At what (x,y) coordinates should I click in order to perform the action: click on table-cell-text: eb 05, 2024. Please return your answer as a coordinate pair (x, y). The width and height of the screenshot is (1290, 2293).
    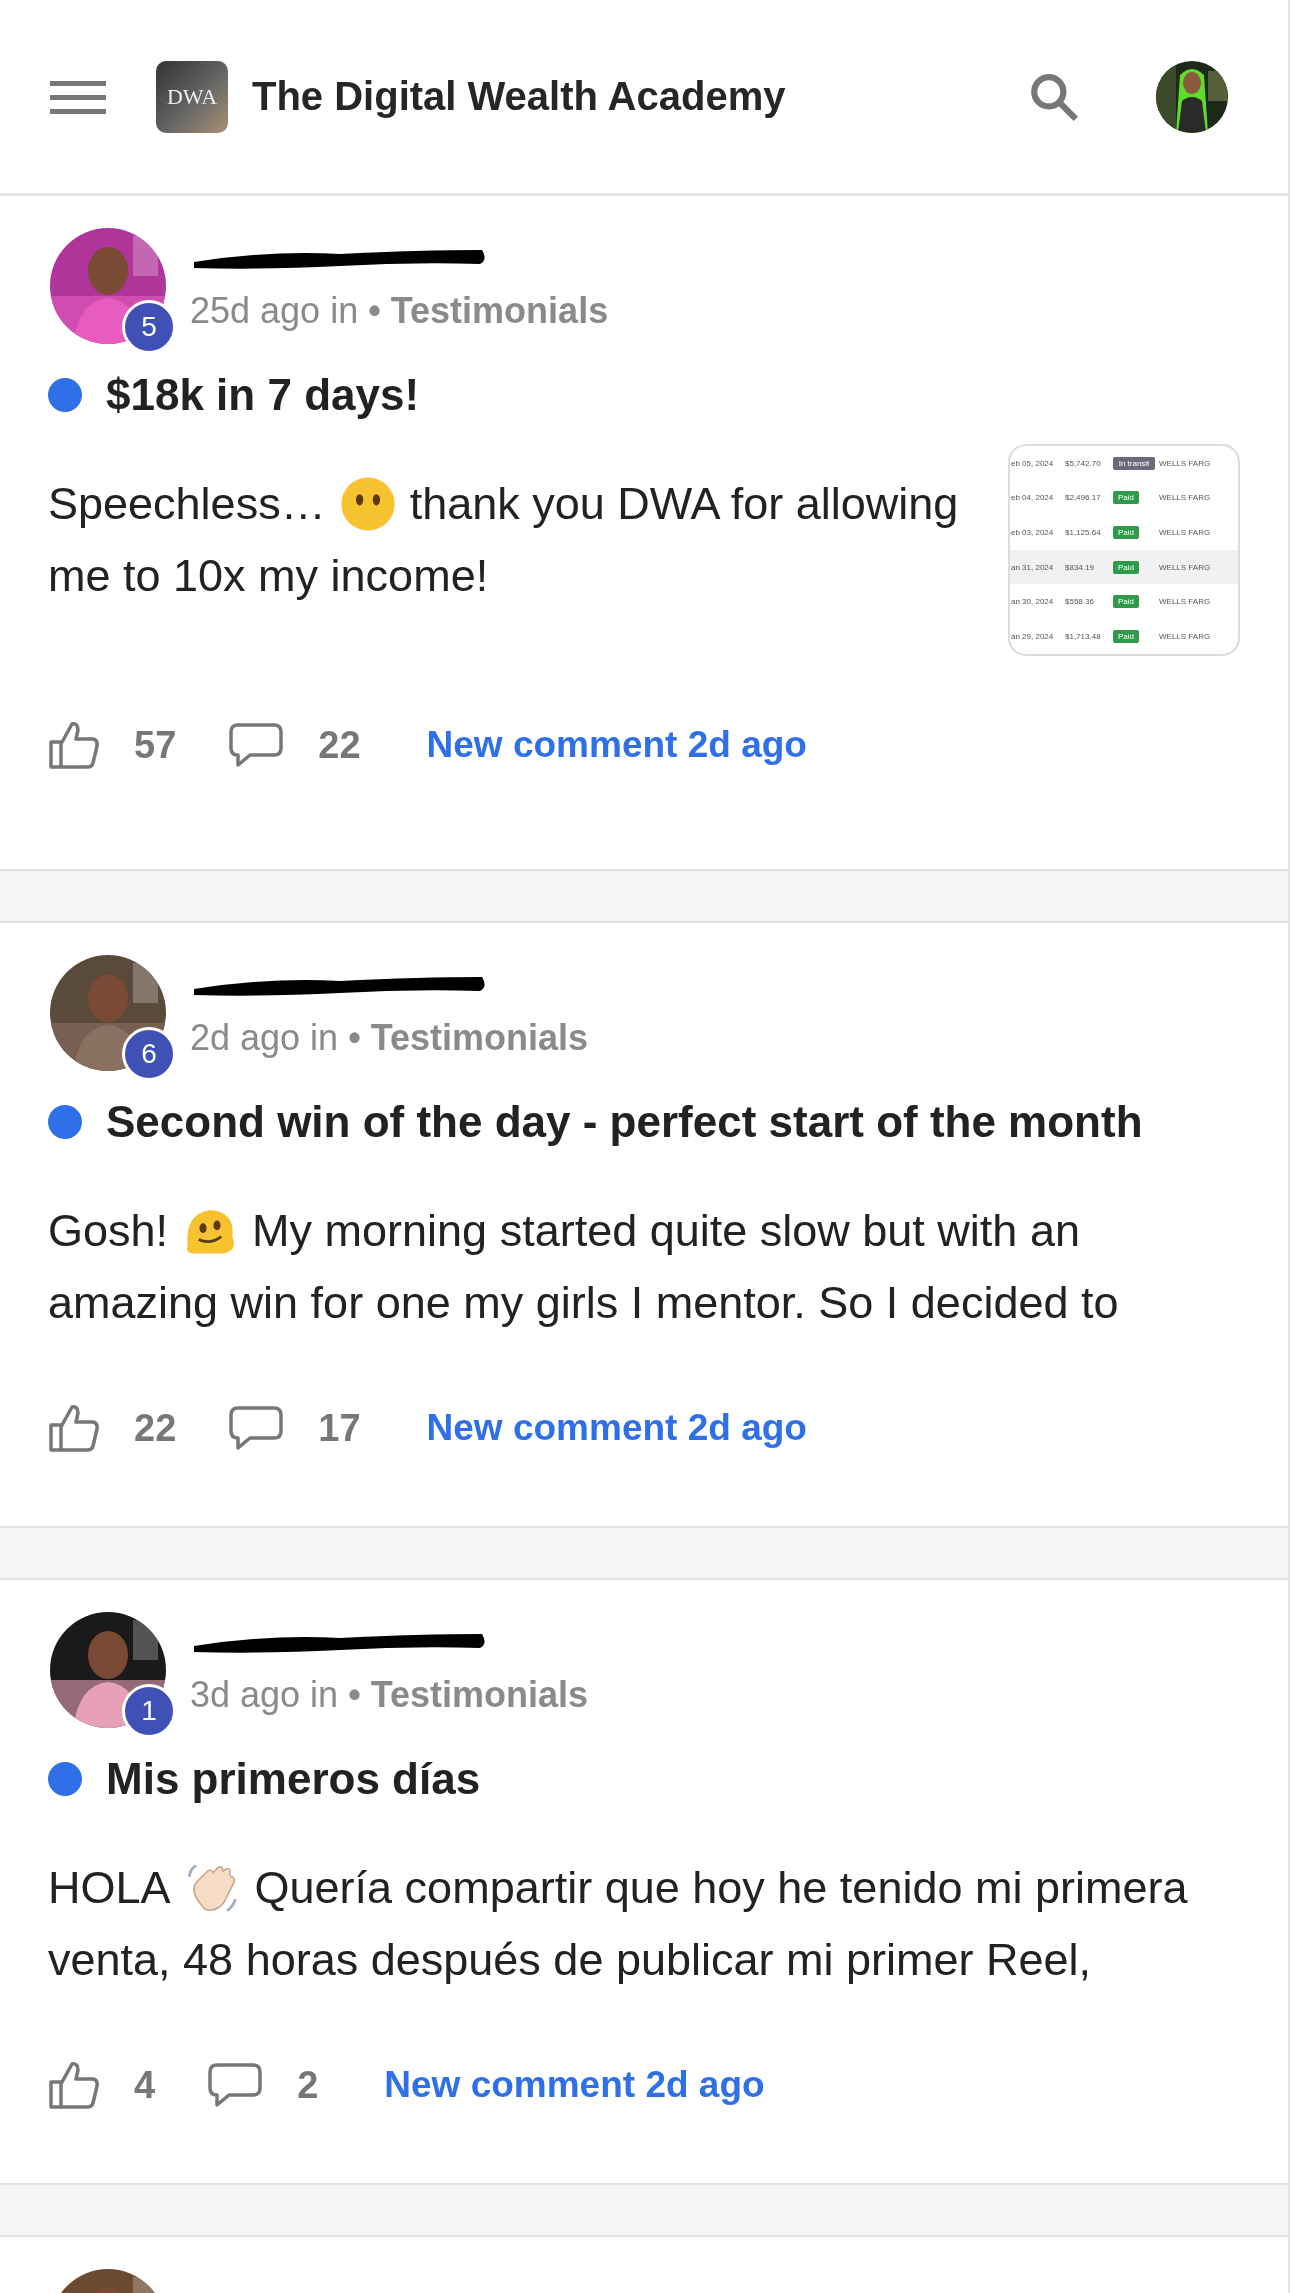
    Looking at the image, I should click on (1033, 463).